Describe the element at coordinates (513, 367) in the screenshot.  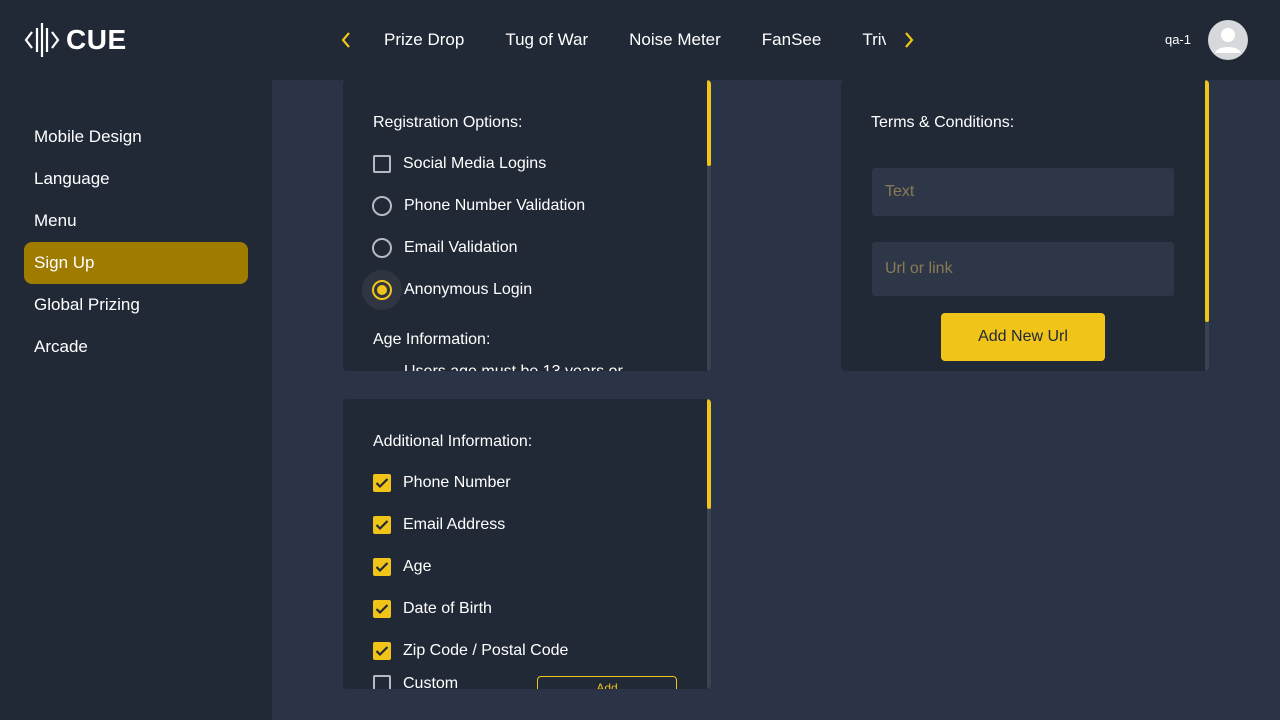
I see `age-requirement-text: Users age must be 13 years or` at that location.